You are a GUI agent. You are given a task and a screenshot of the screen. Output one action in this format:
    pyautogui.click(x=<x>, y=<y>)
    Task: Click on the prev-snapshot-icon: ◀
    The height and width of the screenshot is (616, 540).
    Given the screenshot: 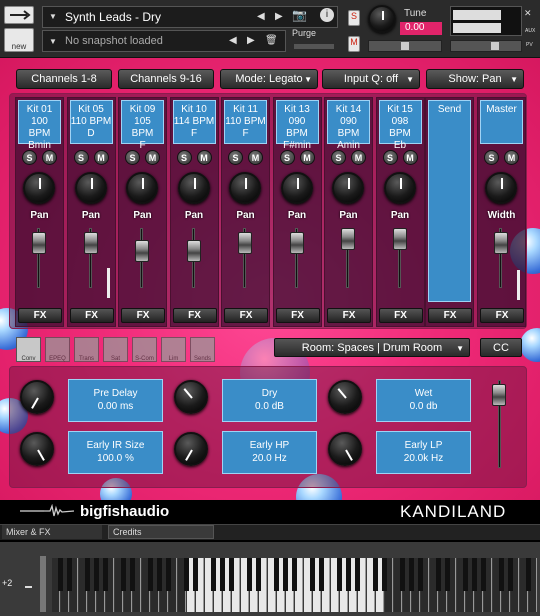 What is the action you would take?
    pyautogui.click(x=233, y=40)
    